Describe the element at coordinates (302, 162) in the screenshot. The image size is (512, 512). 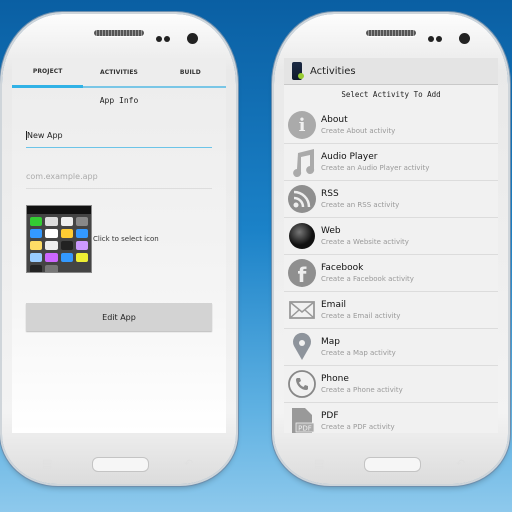
I see `music-note-icon` at that location.